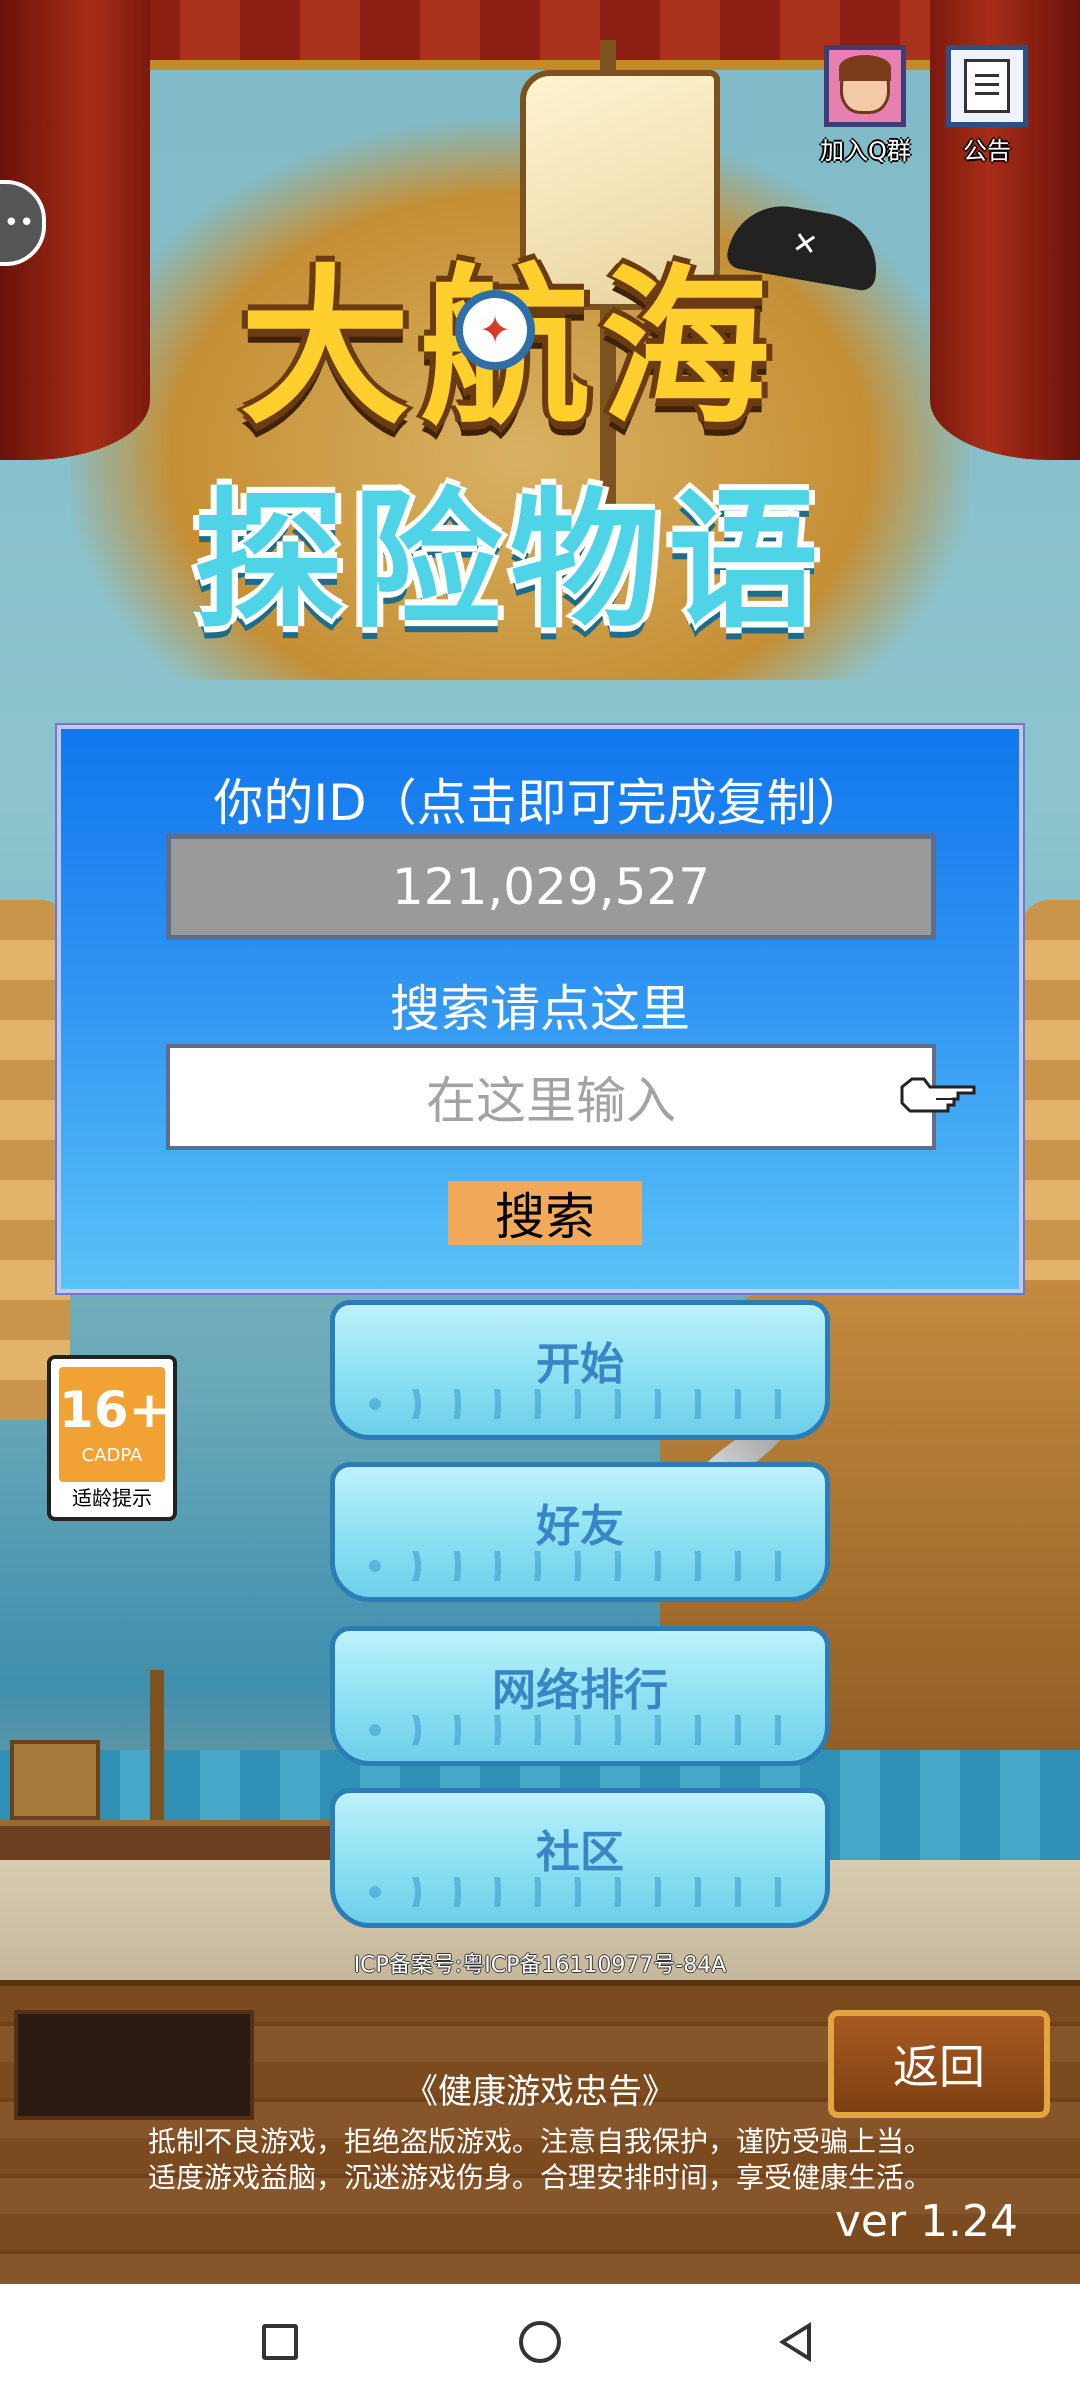 This screenshot has height=2400, width=1080. I want to click on dock-crates, so click(55, 1780).